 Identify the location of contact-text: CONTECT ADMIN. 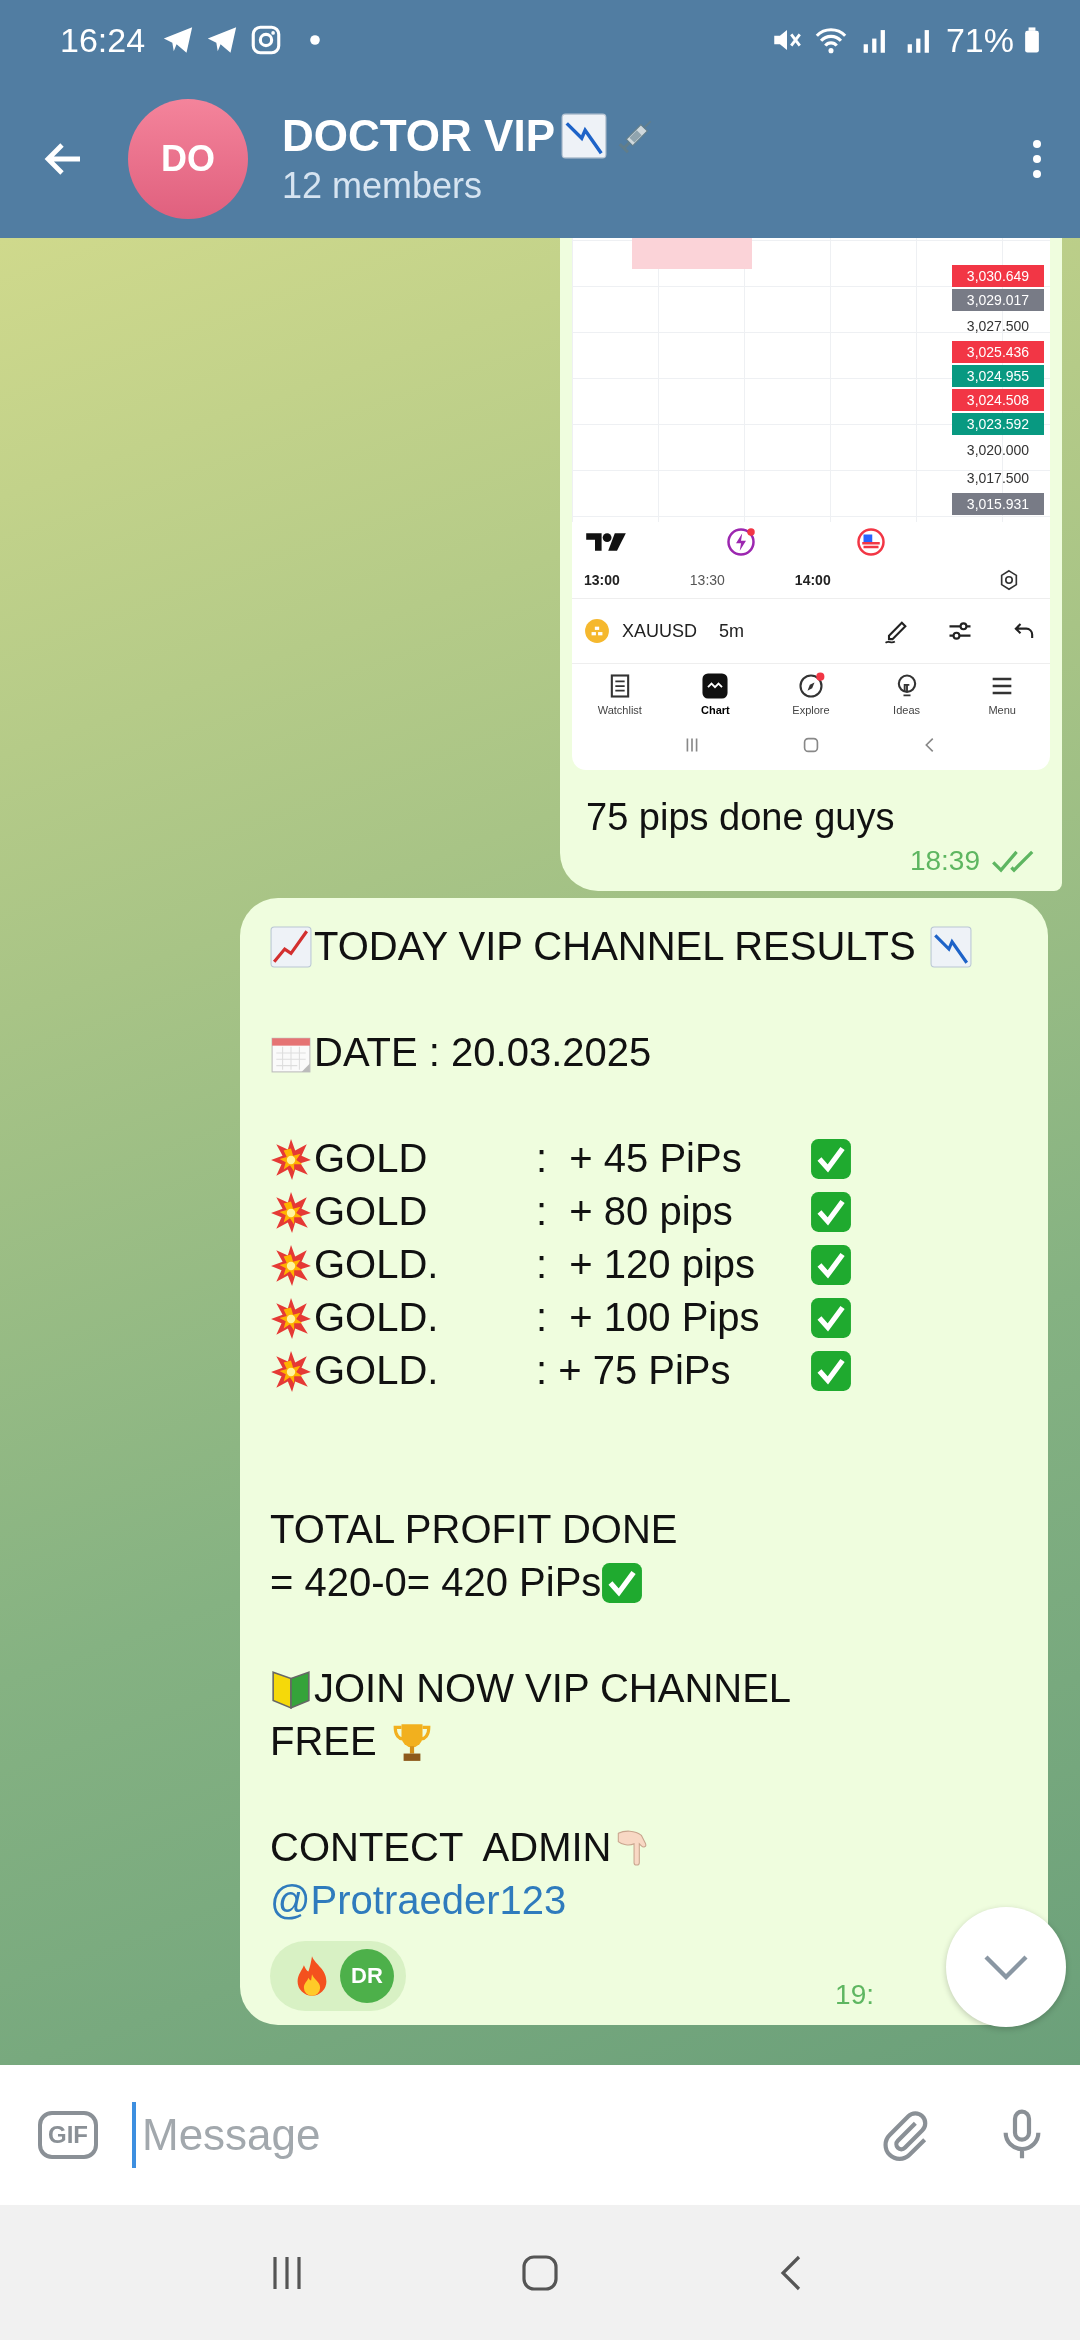
(441, 1847).